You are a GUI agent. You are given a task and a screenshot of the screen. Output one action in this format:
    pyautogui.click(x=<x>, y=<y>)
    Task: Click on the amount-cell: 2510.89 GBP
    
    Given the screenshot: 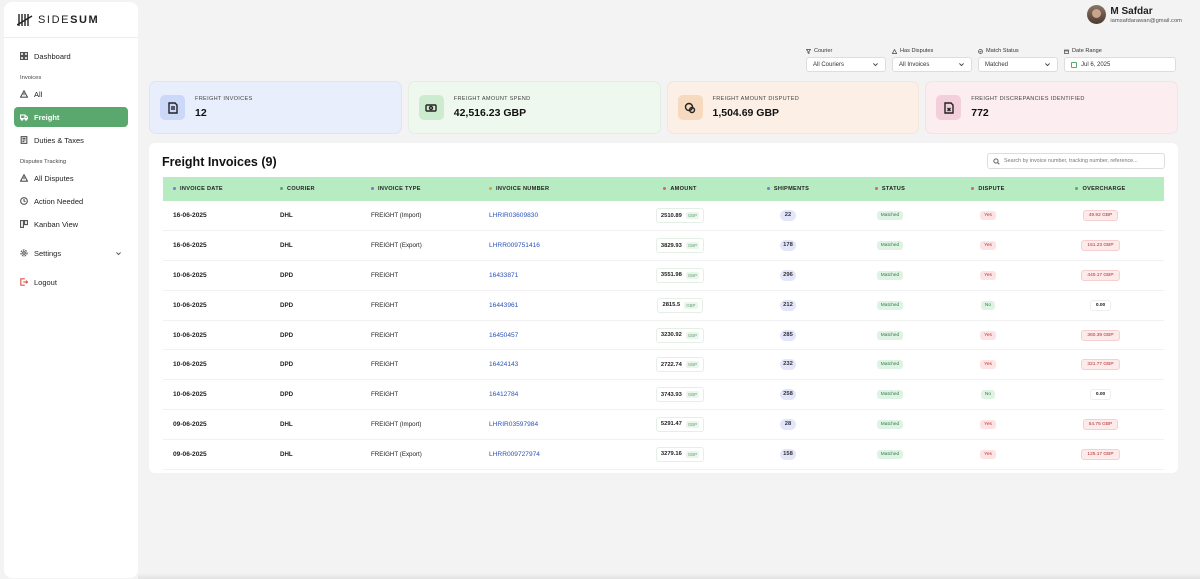 What is the action you would take?
    pyautogui.click(x=680, y=216)
    